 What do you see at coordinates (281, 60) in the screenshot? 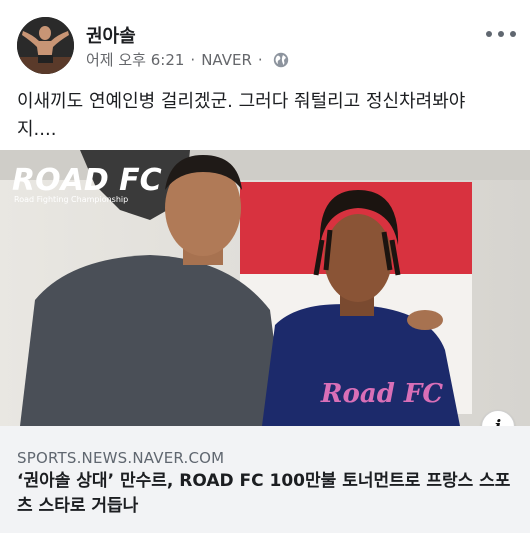
I see `globe-icon` at bounding box center [281, 60].